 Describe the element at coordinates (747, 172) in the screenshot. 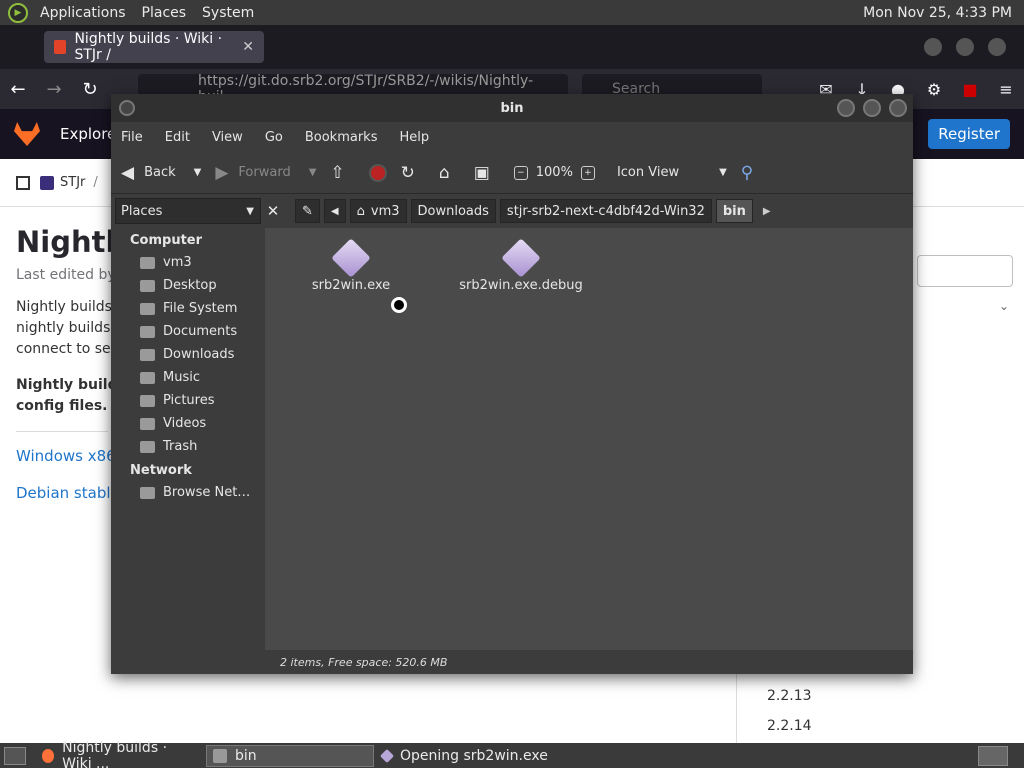

I see `search-icon: ⚲` at that location.